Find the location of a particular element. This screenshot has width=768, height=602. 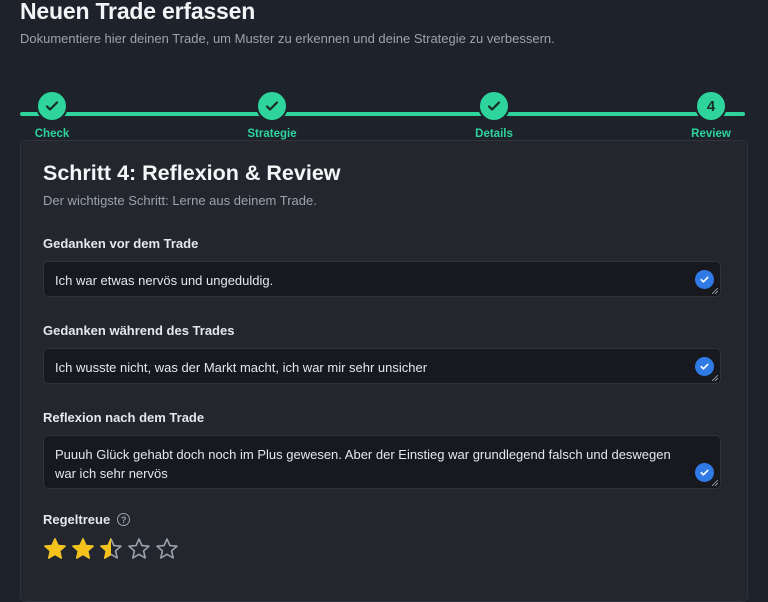

step-details: Details is located at coordinates (494, 115).